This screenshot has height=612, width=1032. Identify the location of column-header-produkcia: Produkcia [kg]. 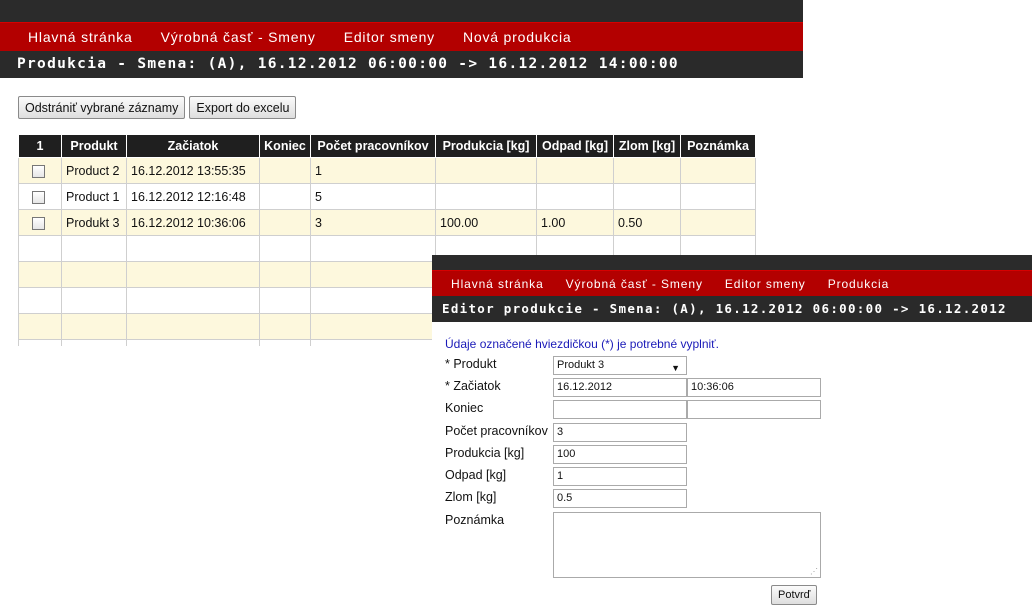
(486, 146).